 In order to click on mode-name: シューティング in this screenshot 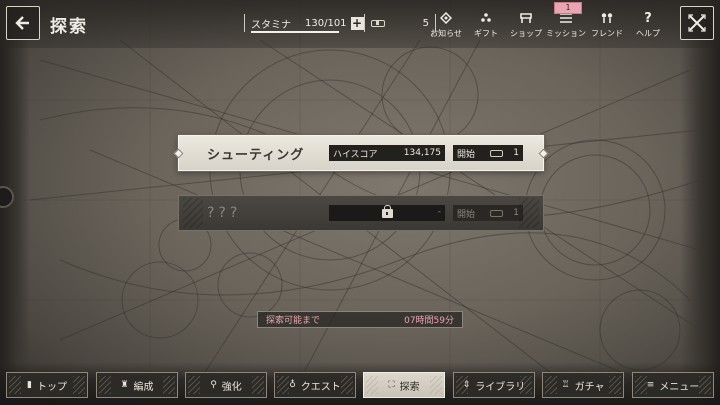, I will do `click(256, 155)`.